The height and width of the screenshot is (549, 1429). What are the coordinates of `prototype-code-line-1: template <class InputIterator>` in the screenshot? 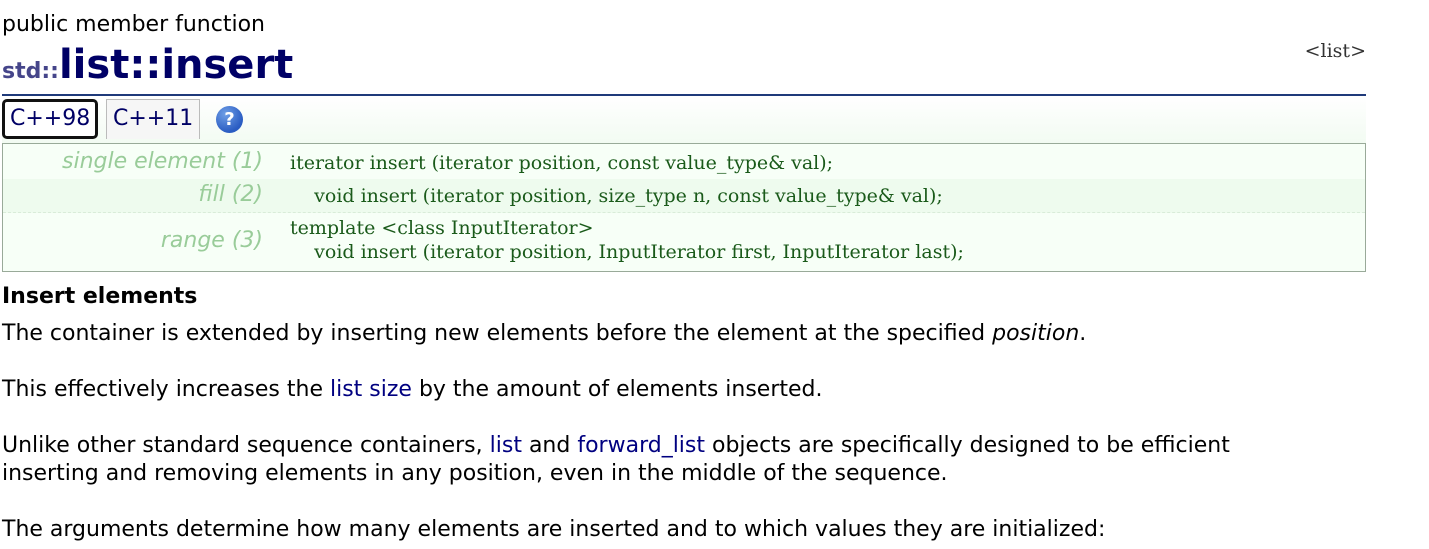 It's located at (442, 228).